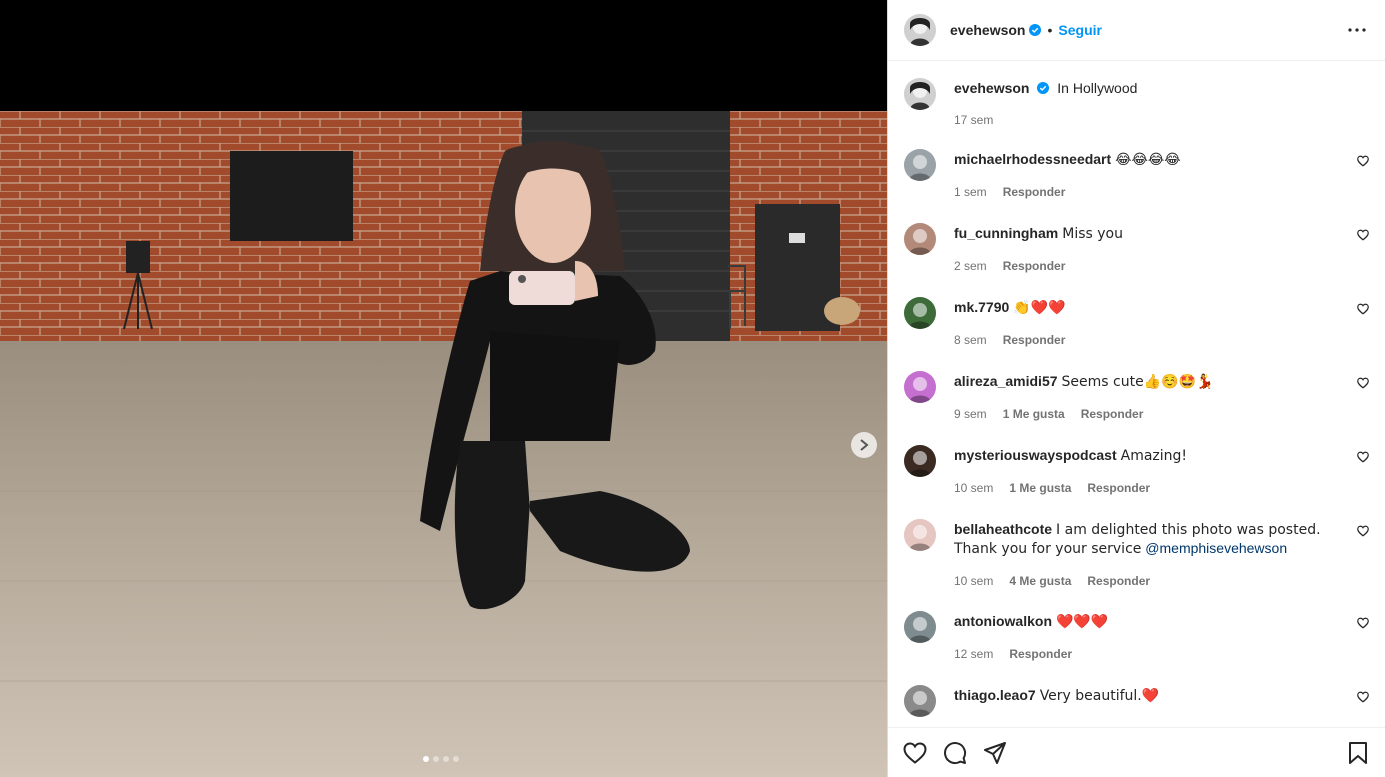 The width and height of the screenshot is (1385, 777). What do you see at coordinates (1136, 752) in the screenshot?
I see `post-actions-bar` at bounding box center [1136, 752].